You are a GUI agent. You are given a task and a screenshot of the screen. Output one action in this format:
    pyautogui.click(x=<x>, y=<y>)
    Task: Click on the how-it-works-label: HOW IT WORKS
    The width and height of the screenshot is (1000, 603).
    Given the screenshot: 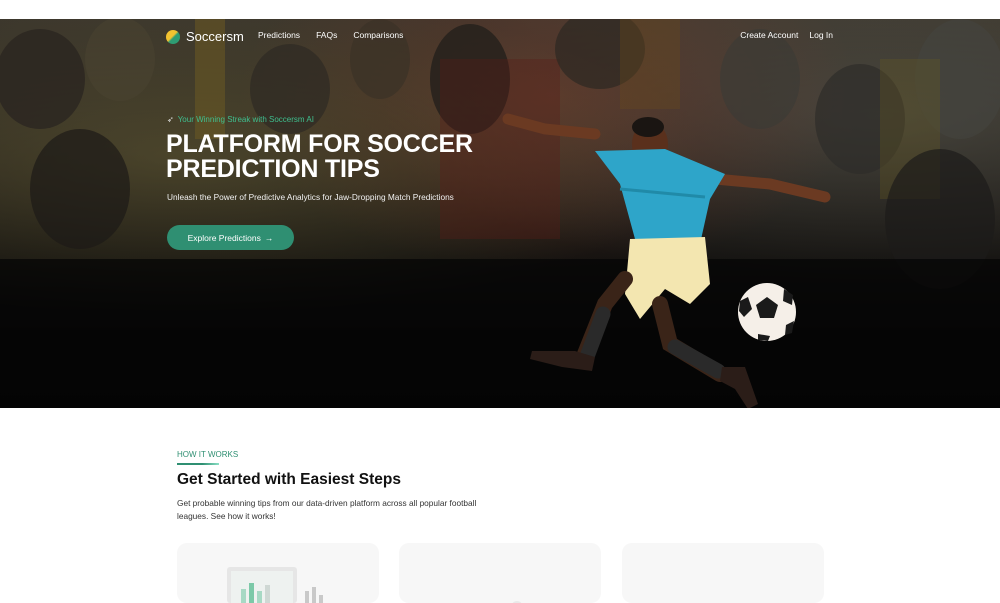 What is the action you would take?
    pyautogui.click(x=208, y=454)
    